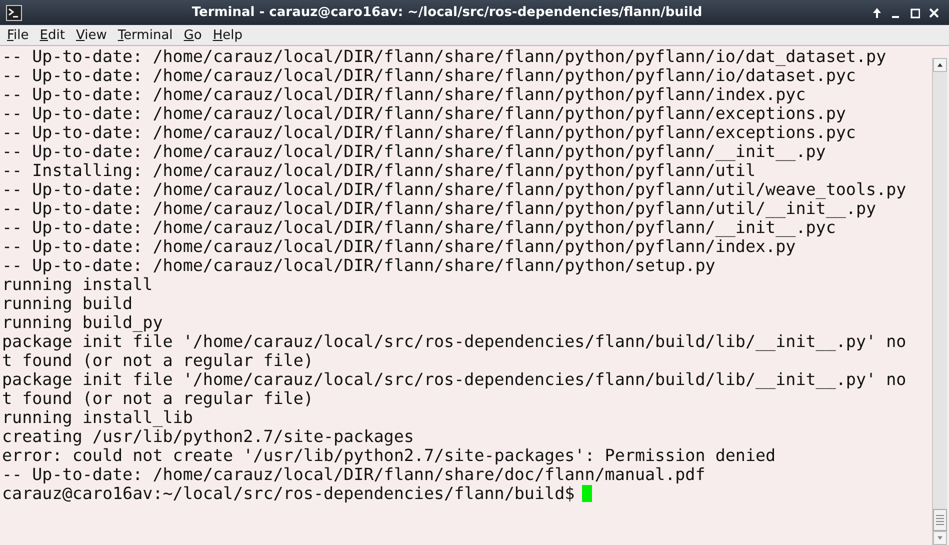  Describe the element at coordinates (145, 35) in the screenshot. I see `menu-item: Terminal` at that location.